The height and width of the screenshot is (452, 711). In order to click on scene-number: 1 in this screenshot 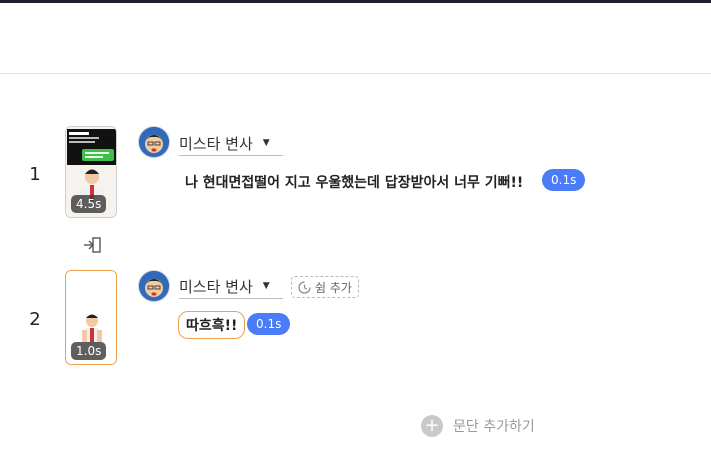, I will do `click(35, 174)`.